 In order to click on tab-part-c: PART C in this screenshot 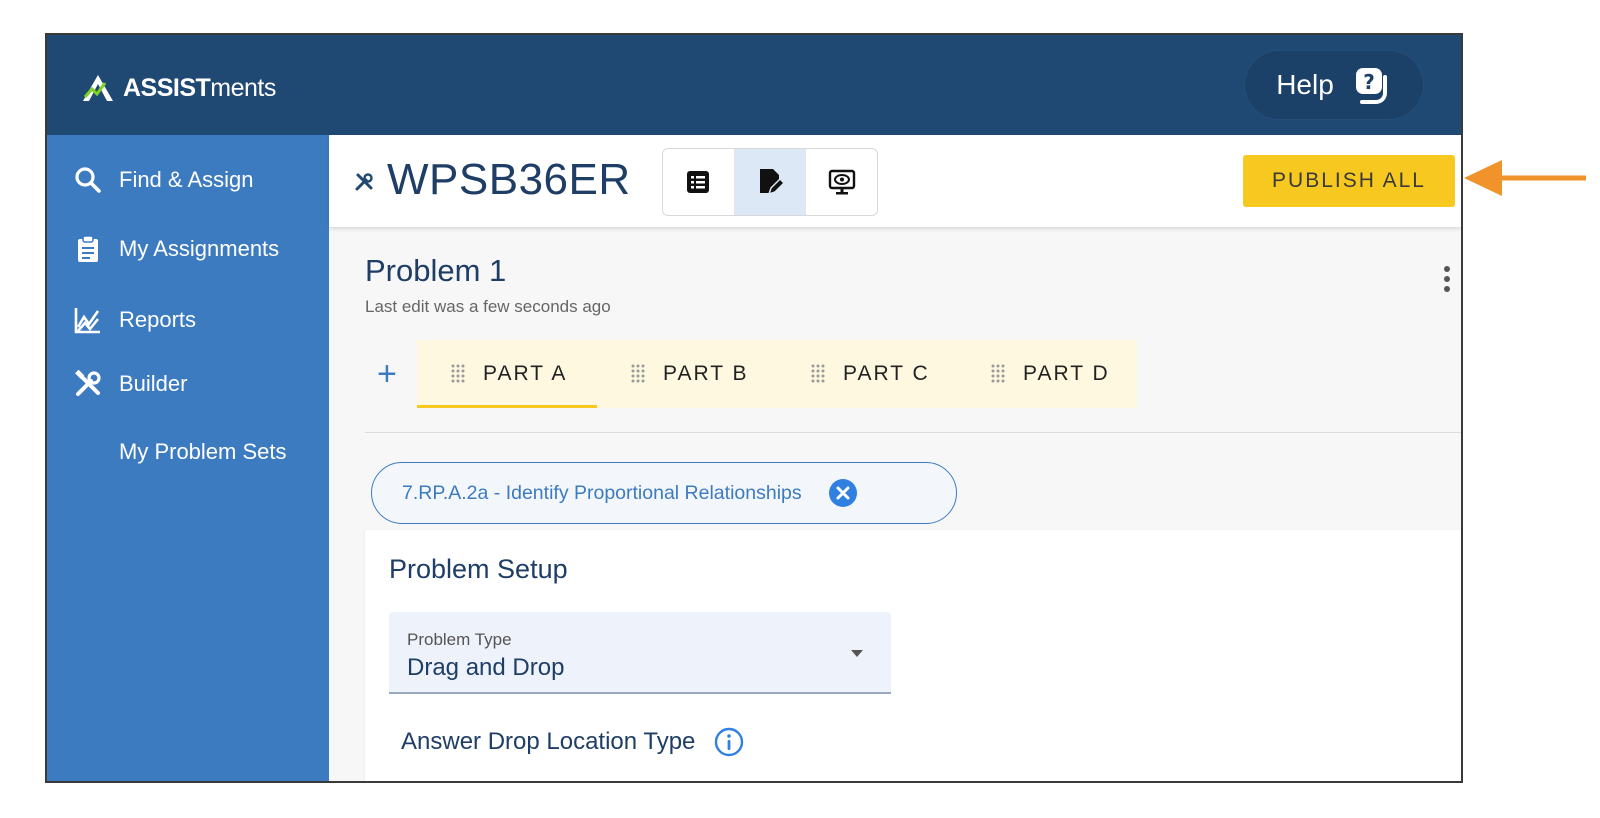, I will do `click(867, 374)`.